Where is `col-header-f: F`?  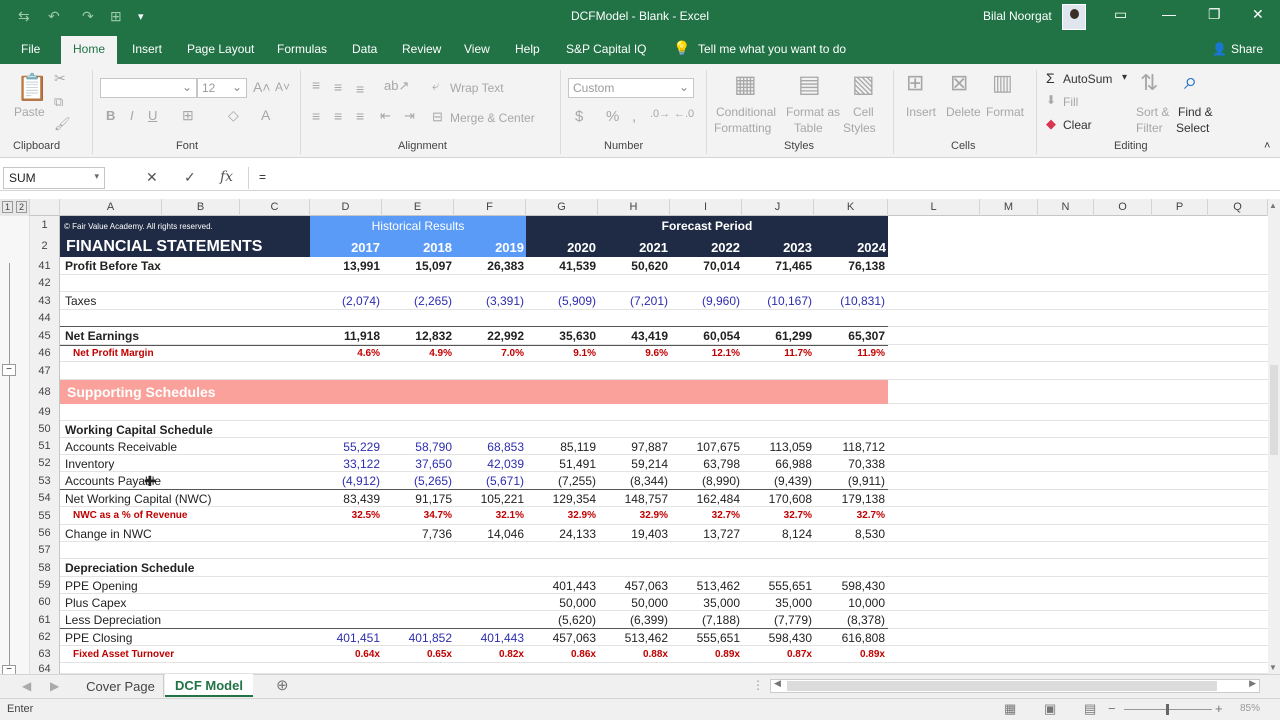
col-header-f: F is located at coordinates (490, 207).